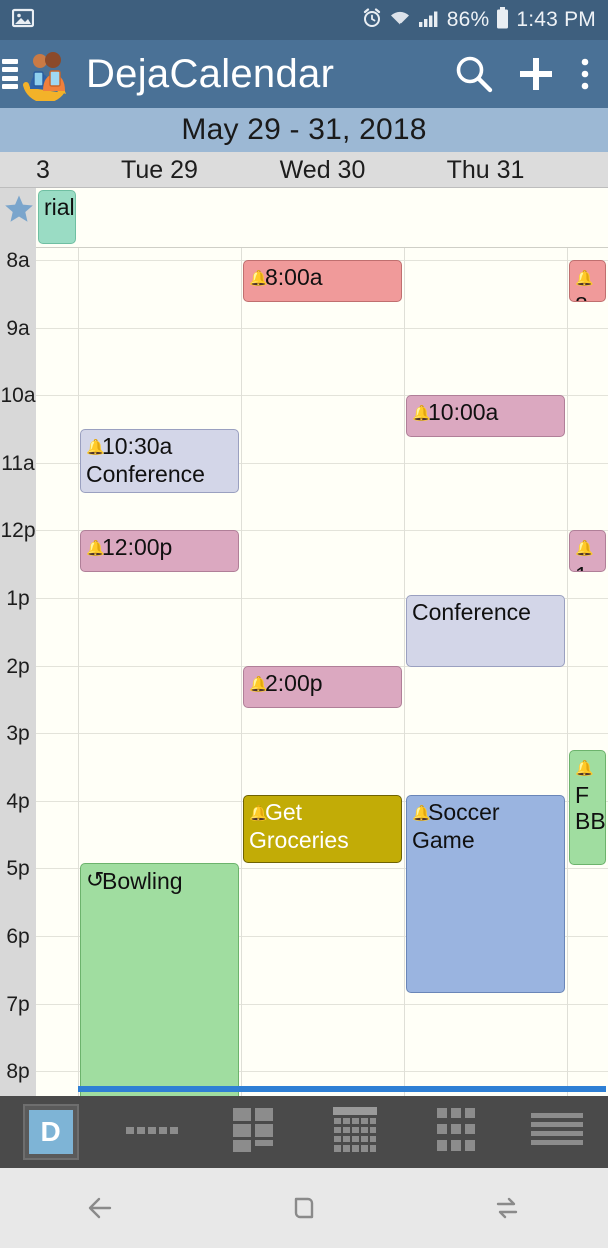 The width and height of the screenshot is (608, 1248). I want to click on event-2pm-wed: 🔔2:00p, so click(322, 686).